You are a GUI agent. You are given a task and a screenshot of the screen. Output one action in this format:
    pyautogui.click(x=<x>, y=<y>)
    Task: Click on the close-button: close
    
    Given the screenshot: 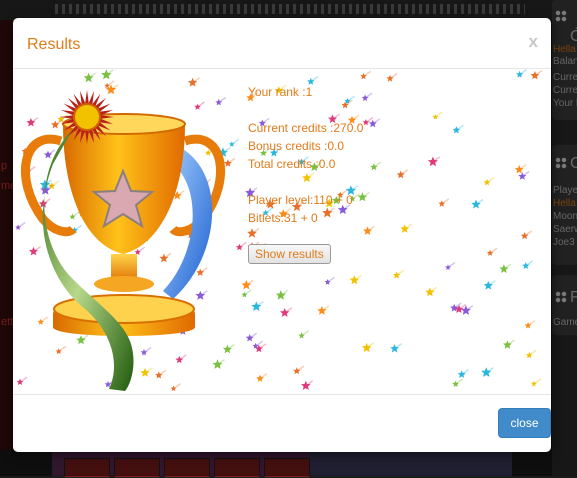 What is the action you would take?
    pyautogui.click(x=524, y=423)
    